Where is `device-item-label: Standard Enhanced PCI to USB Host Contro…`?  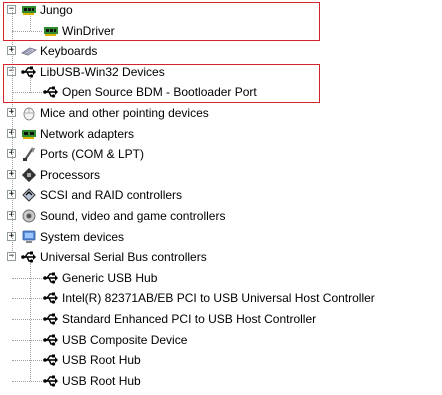 device-item-label: Standard Enhanced PCI to USB Host Contro… is located at coordinates (189, 319).